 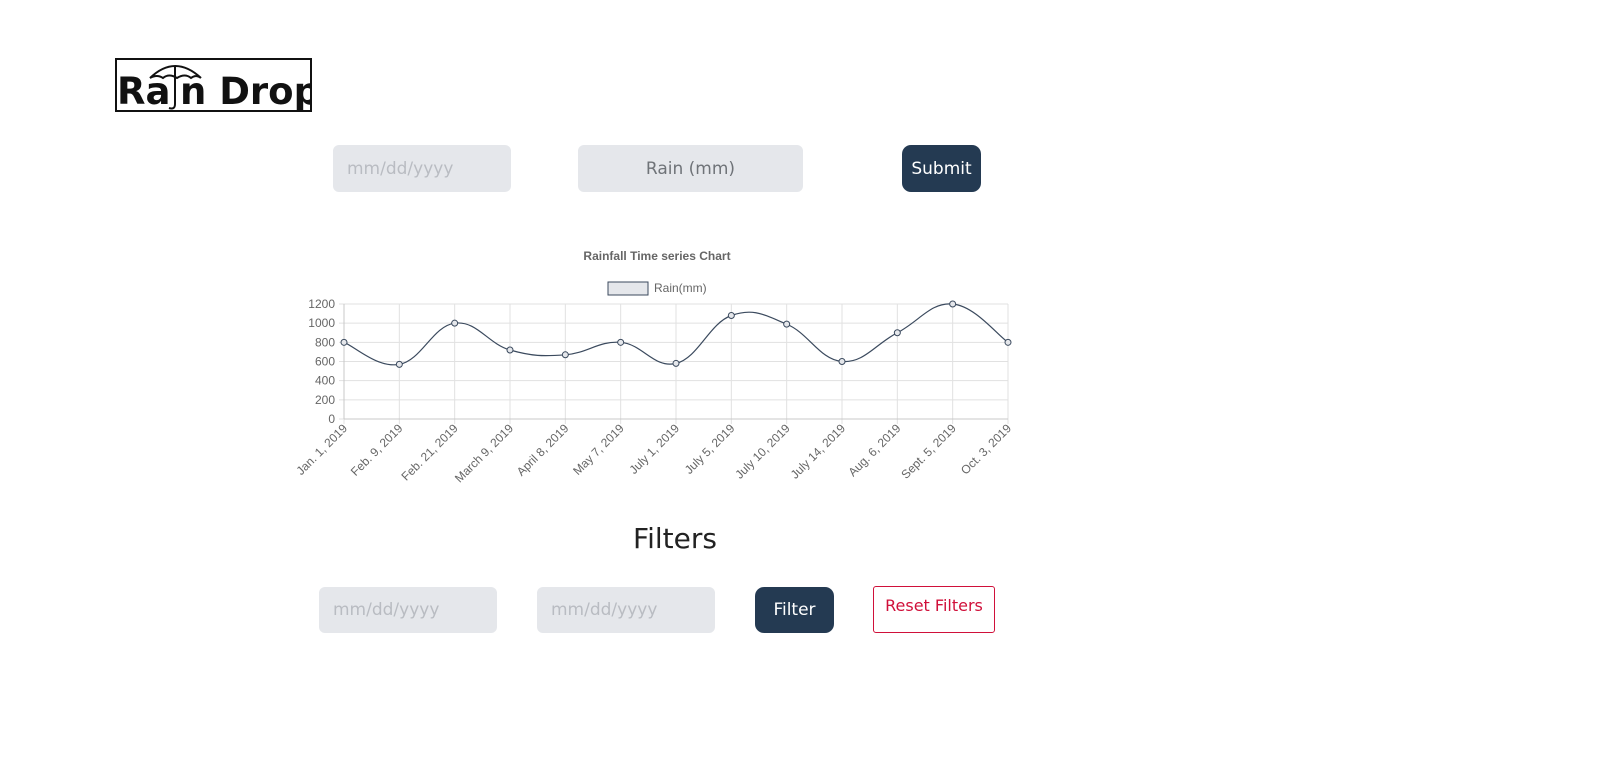 What do you see at coordinates (680, 288) in the screenshot?
I see `legend-label: Rain(mm)` at bounding box center [680, 288].